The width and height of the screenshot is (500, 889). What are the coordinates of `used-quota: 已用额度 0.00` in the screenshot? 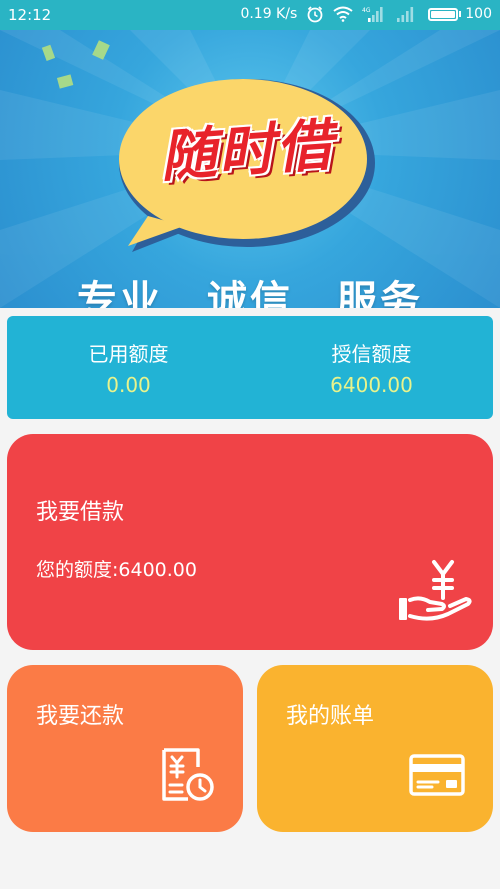 It's located at (128, 367).